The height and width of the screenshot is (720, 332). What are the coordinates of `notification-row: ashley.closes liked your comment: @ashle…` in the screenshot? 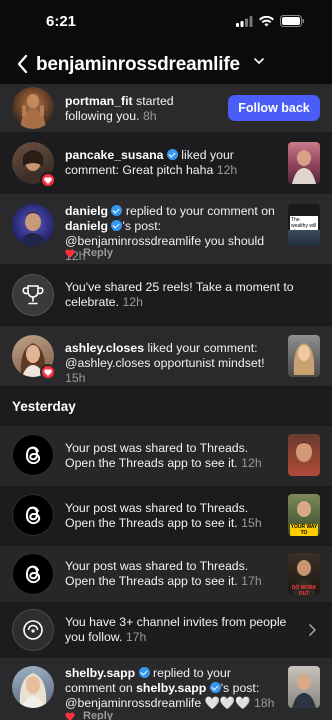 It's located at (166, 356).